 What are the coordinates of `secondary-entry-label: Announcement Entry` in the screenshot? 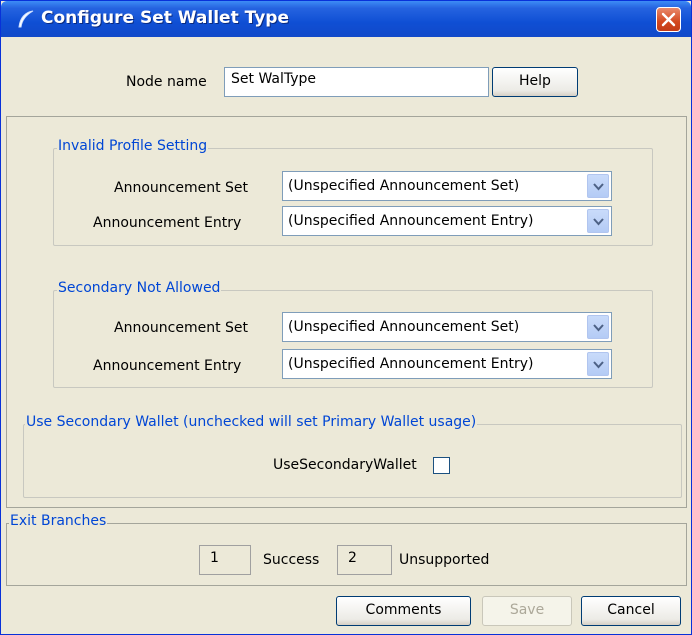 It's located at (167, 366).